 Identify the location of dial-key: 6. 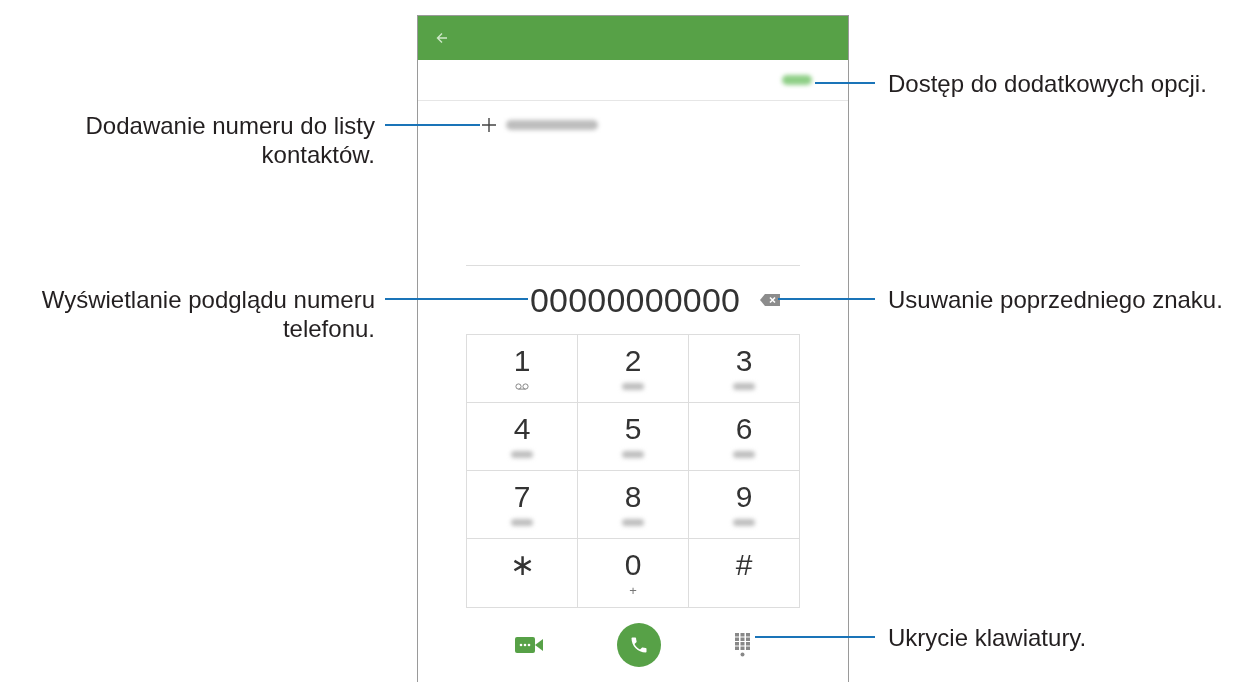
(744, 437).